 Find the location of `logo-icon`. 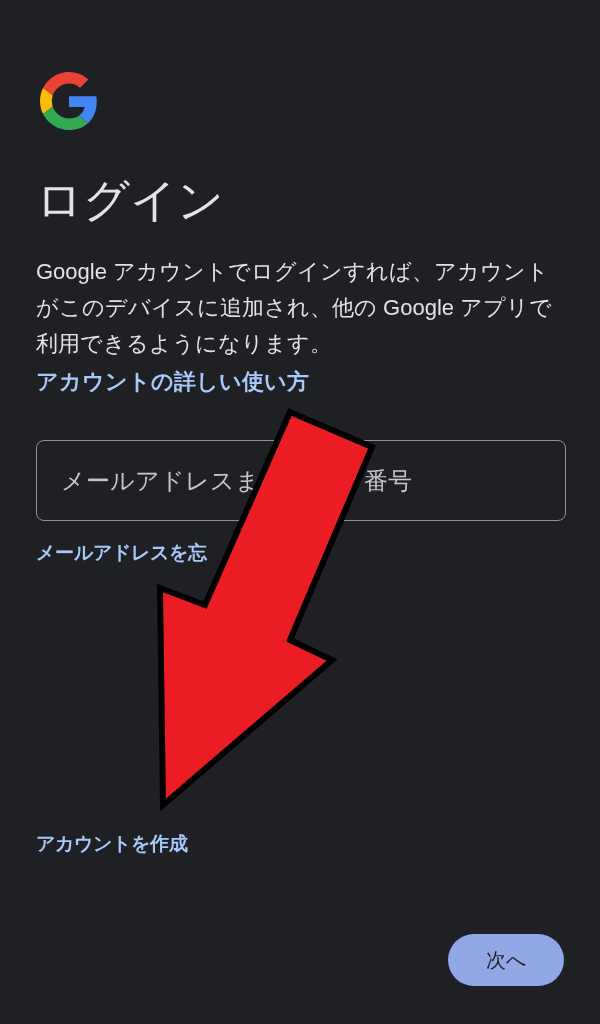

logo-icon is located at coordinates (69, 101).